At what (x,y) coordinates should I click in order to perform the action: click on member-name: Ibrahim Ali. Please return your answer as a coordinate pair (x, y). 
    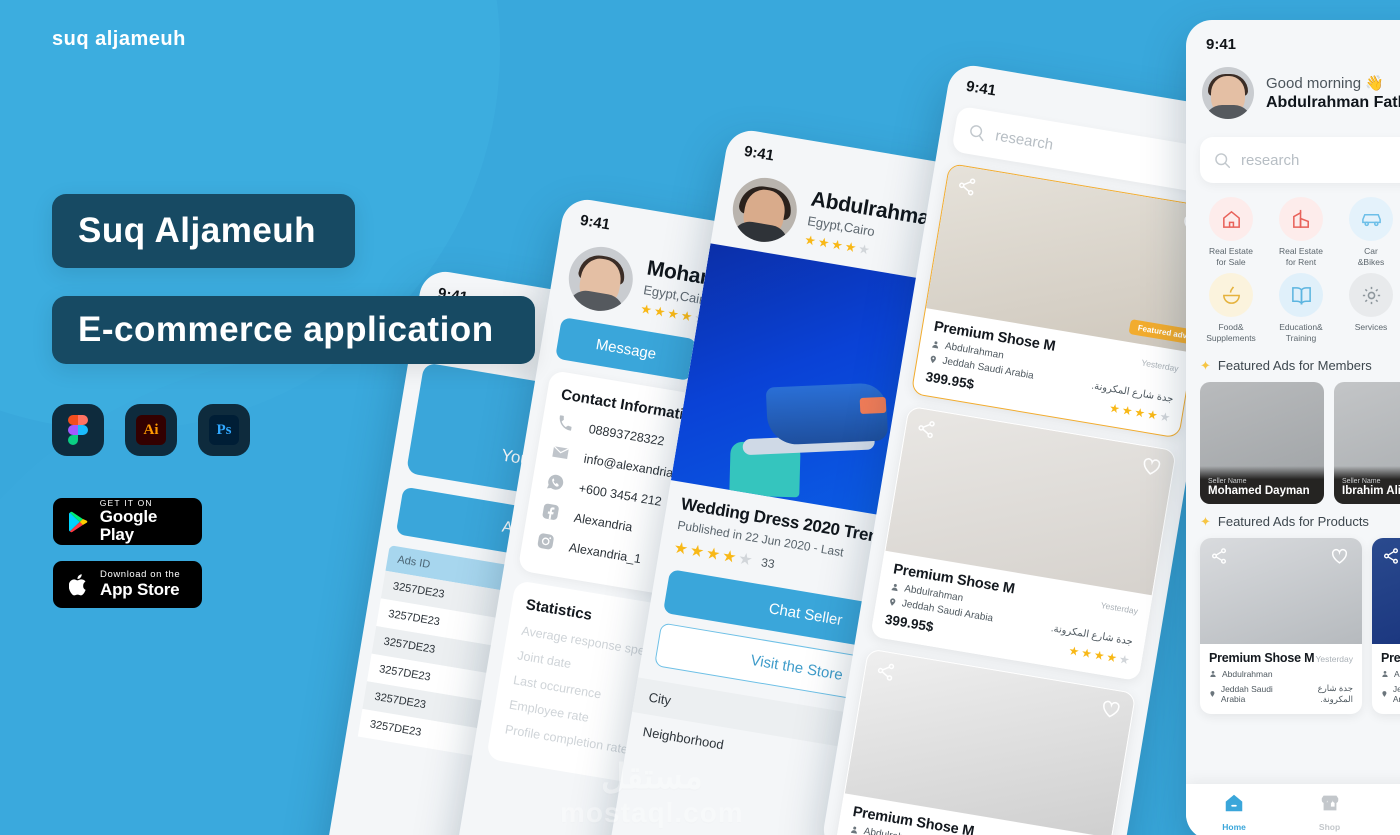
    Looking at the image, I should click on (1371, 490).